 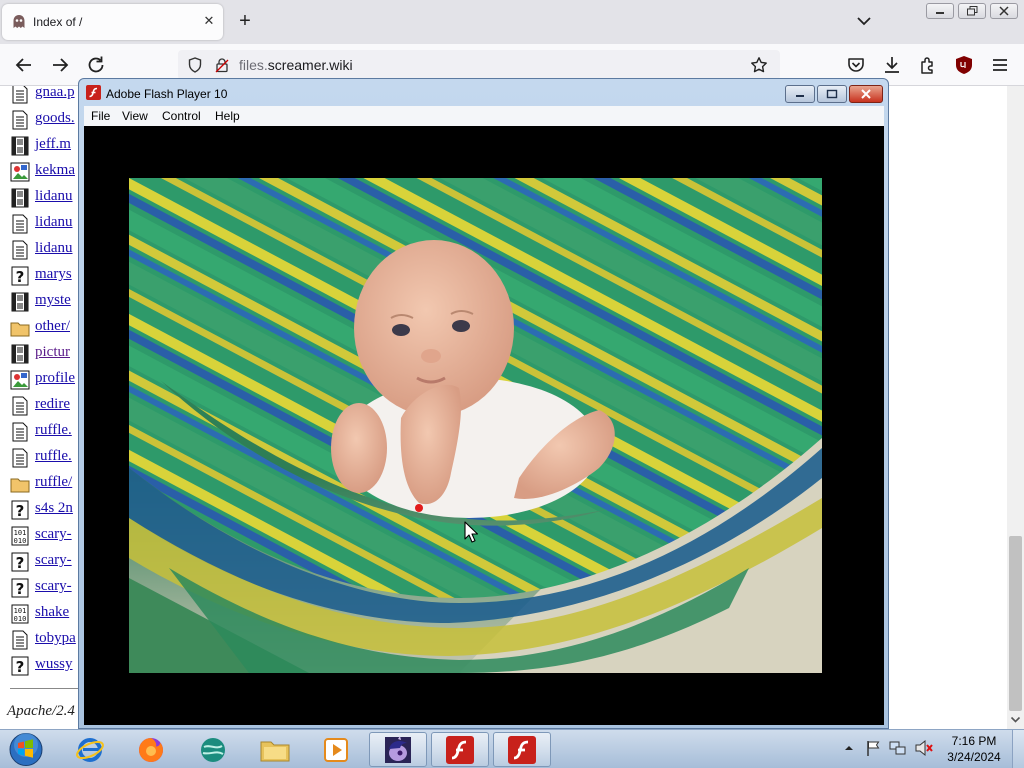 What do you see at coordinates (53, 144) in the screenshot?
I see `file-link: jeff.m` at bounding box center [53, 144].